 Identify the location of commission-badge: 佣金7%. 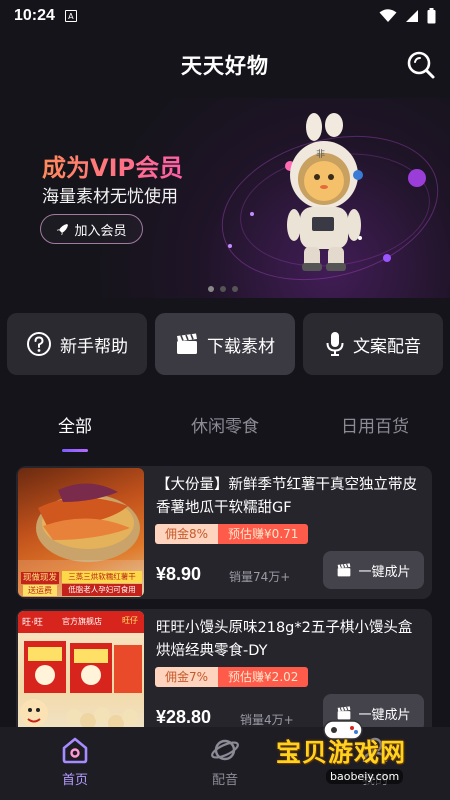
(187, 677).